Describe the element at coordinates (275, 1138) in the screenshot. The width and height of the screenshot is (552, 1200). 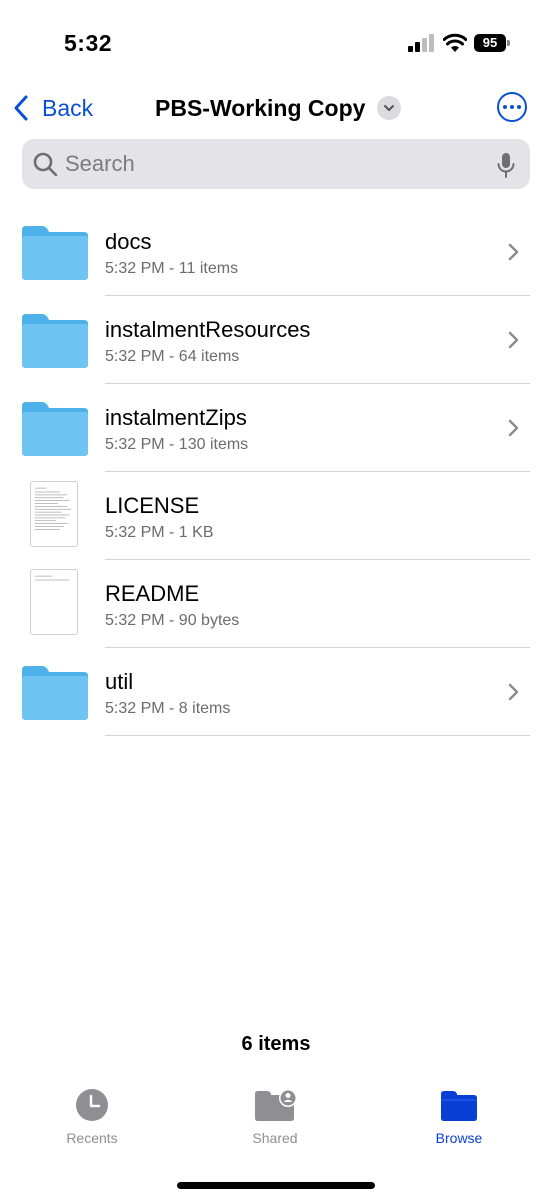
I see `tab-label: Shared` at that location.